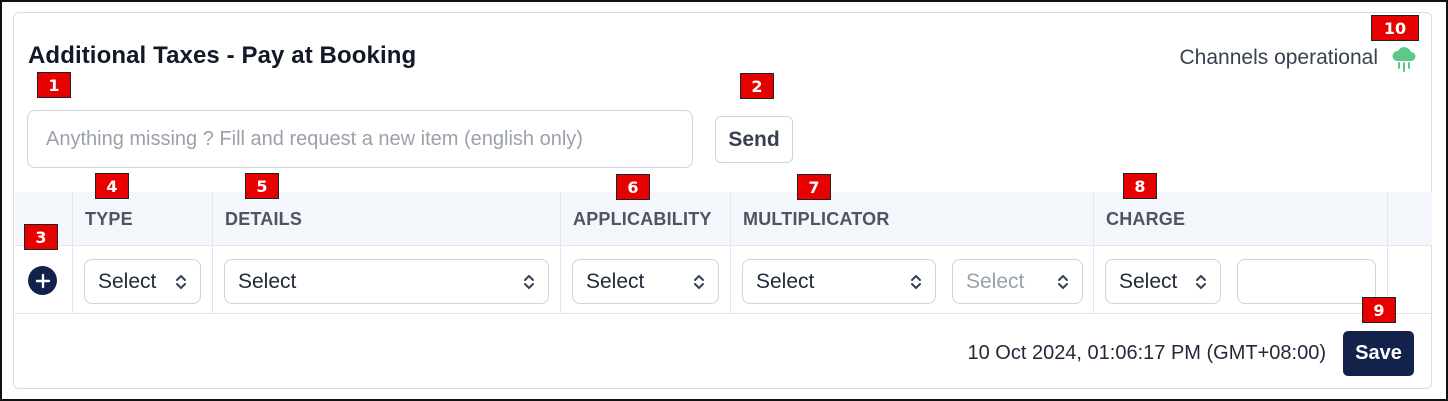 The image size is (1448, 401). Describe the element at coordinates (839, 281) in the screenshot. I see `multiplicator-unit-select: Select` at that location.